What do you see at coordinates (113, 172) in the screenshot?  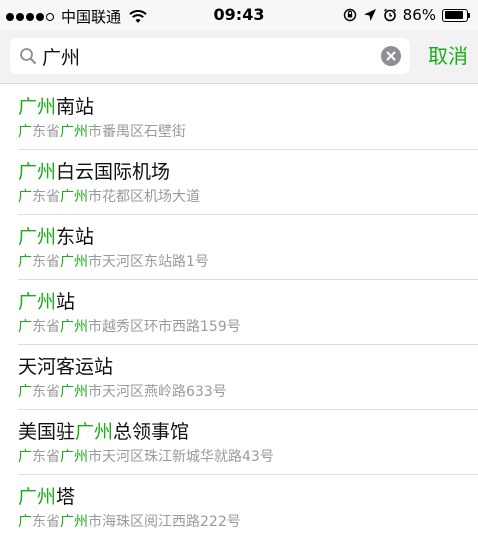 I see `title-text: 白云国际机场` at bounding box center [113, 172].